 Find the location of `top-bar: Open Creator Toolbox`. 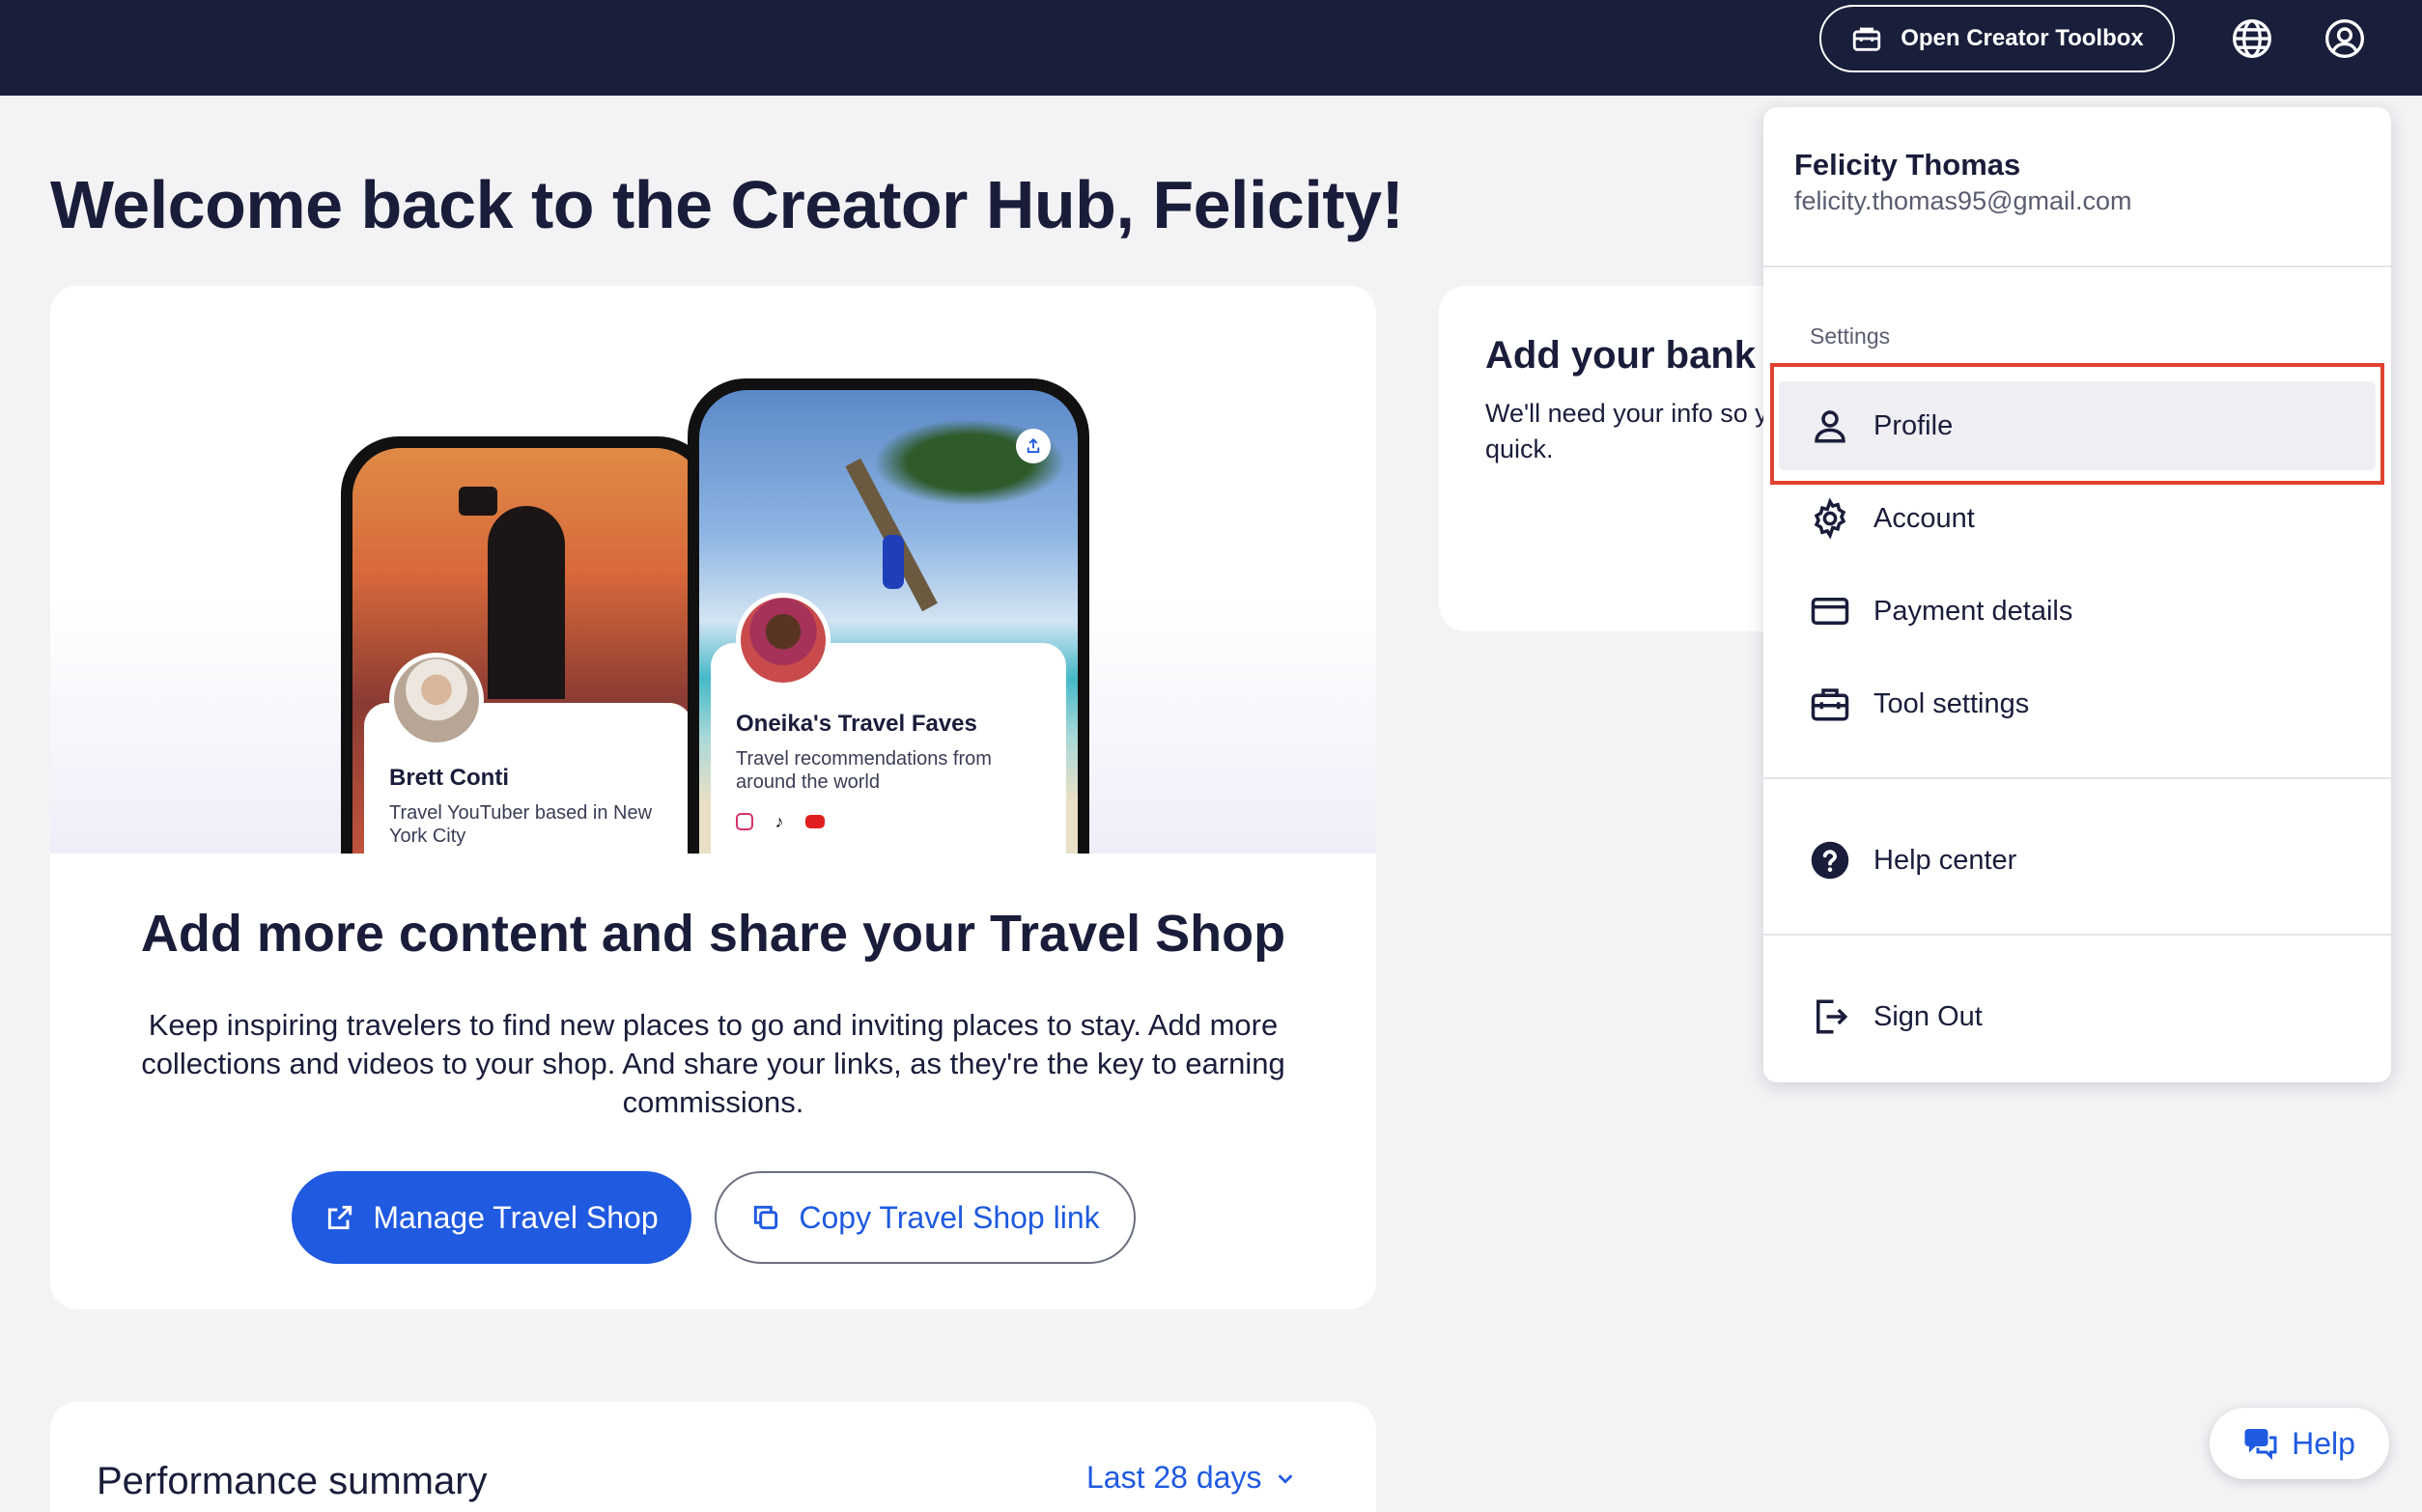

top-bar: Open Creator Toolbox is located at coordinates (1211, 48).